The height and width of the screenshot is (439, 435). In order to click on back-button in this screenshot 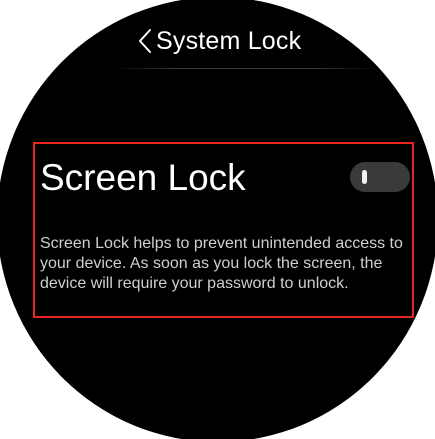, I will do `click(145, 41)`.